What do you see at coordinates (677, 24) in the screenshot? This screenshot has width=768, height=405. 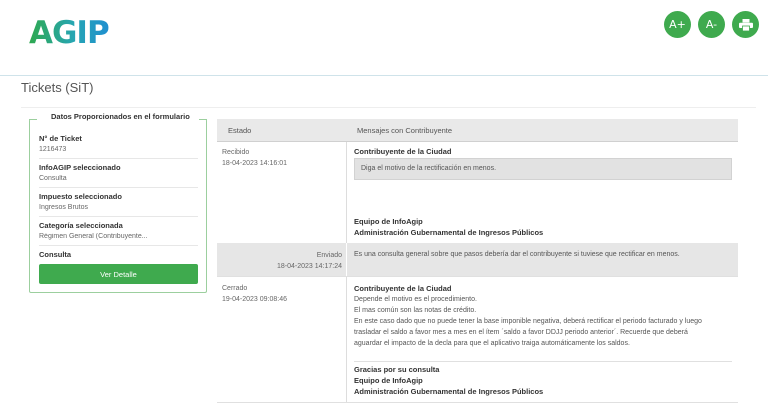 I see `font-increase-button: A+` at bounding box center [677, 24].